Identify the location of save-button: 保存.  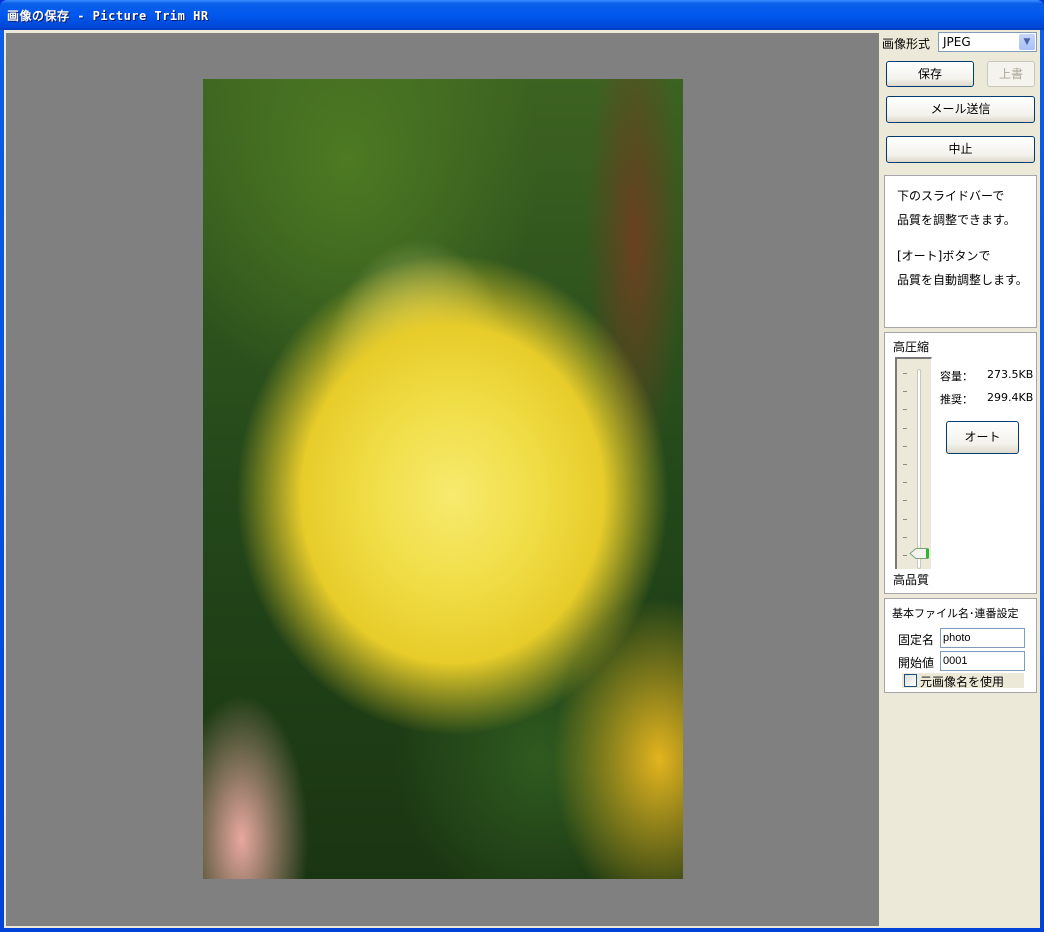
(930, 74).